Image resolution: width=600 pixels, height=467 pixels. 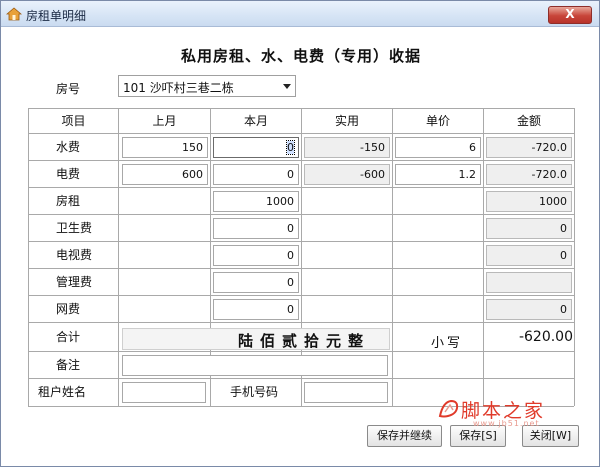 What do you see at coordinates (164, 121) in the screenshot?
I see `column-header-last-month: 上月` at bounding box center [164, 121].